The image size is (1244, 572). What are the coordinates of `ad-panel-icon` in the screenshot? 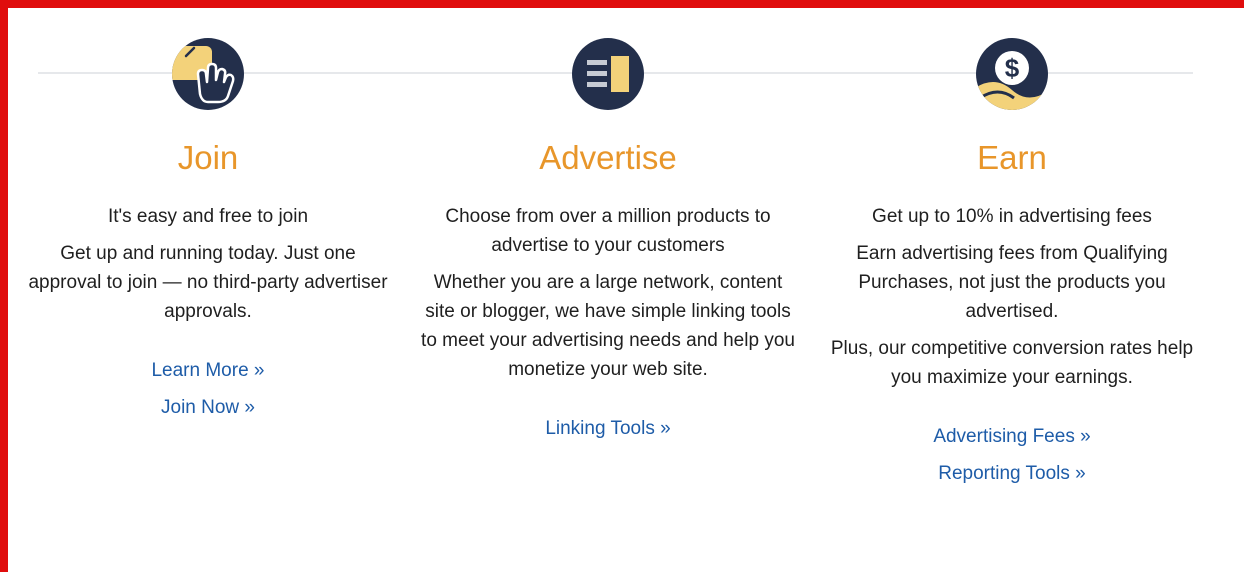 It's located at (608, 74).